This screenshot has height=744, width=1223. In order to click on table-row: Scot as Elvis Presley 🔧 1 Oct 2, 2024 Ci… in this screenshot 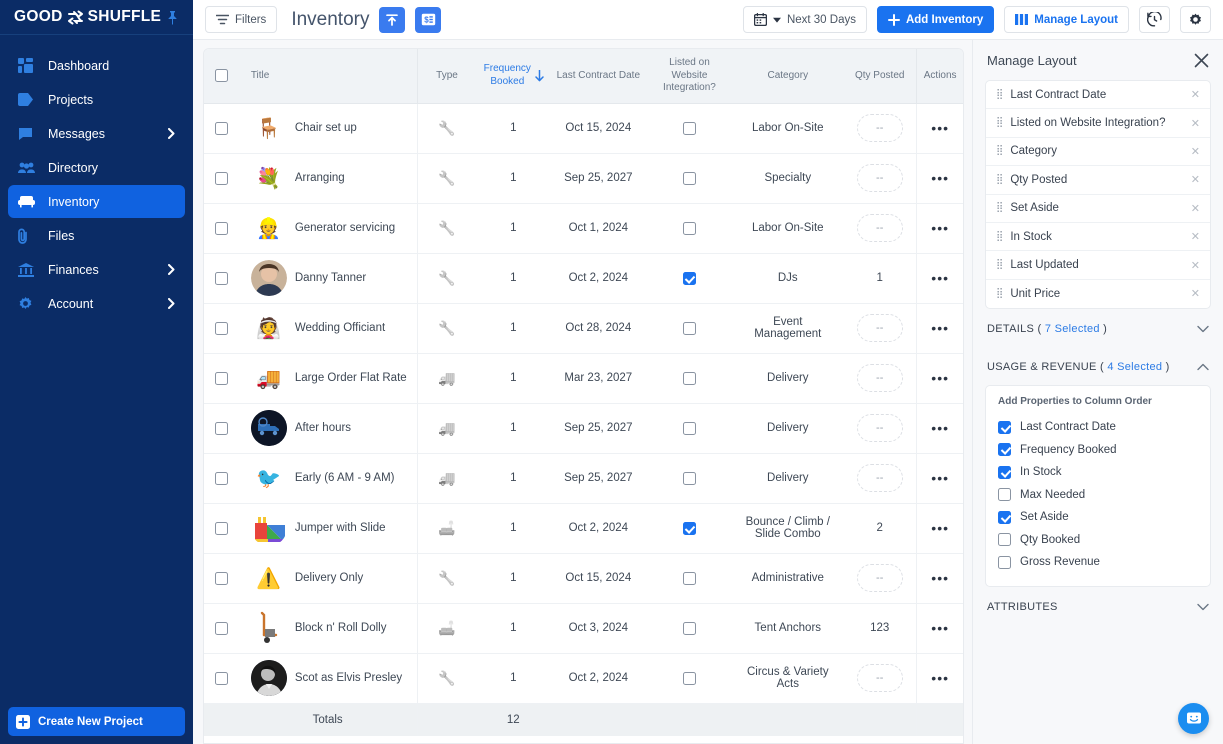, I will do `click(583, 678)`.